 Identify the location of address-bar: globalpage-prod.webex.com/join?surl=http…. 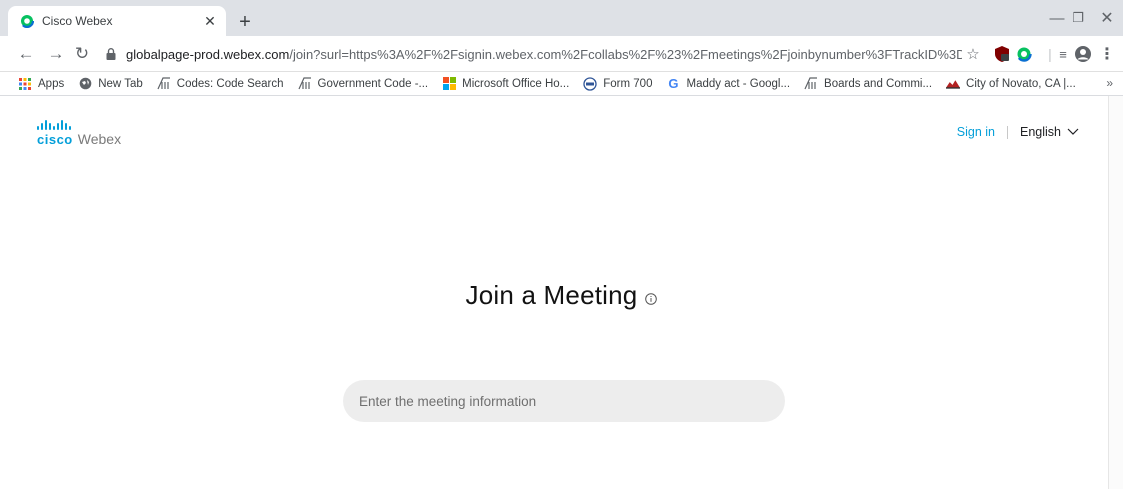
(544, 54).